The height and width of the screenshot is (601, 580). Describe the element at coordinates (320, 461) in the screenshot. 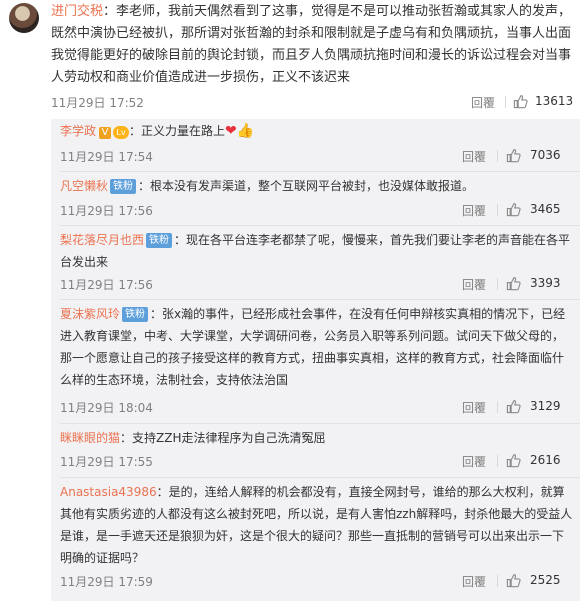

I see `reply-meta: 11月29日 17:55 回覆 2616` at that location.